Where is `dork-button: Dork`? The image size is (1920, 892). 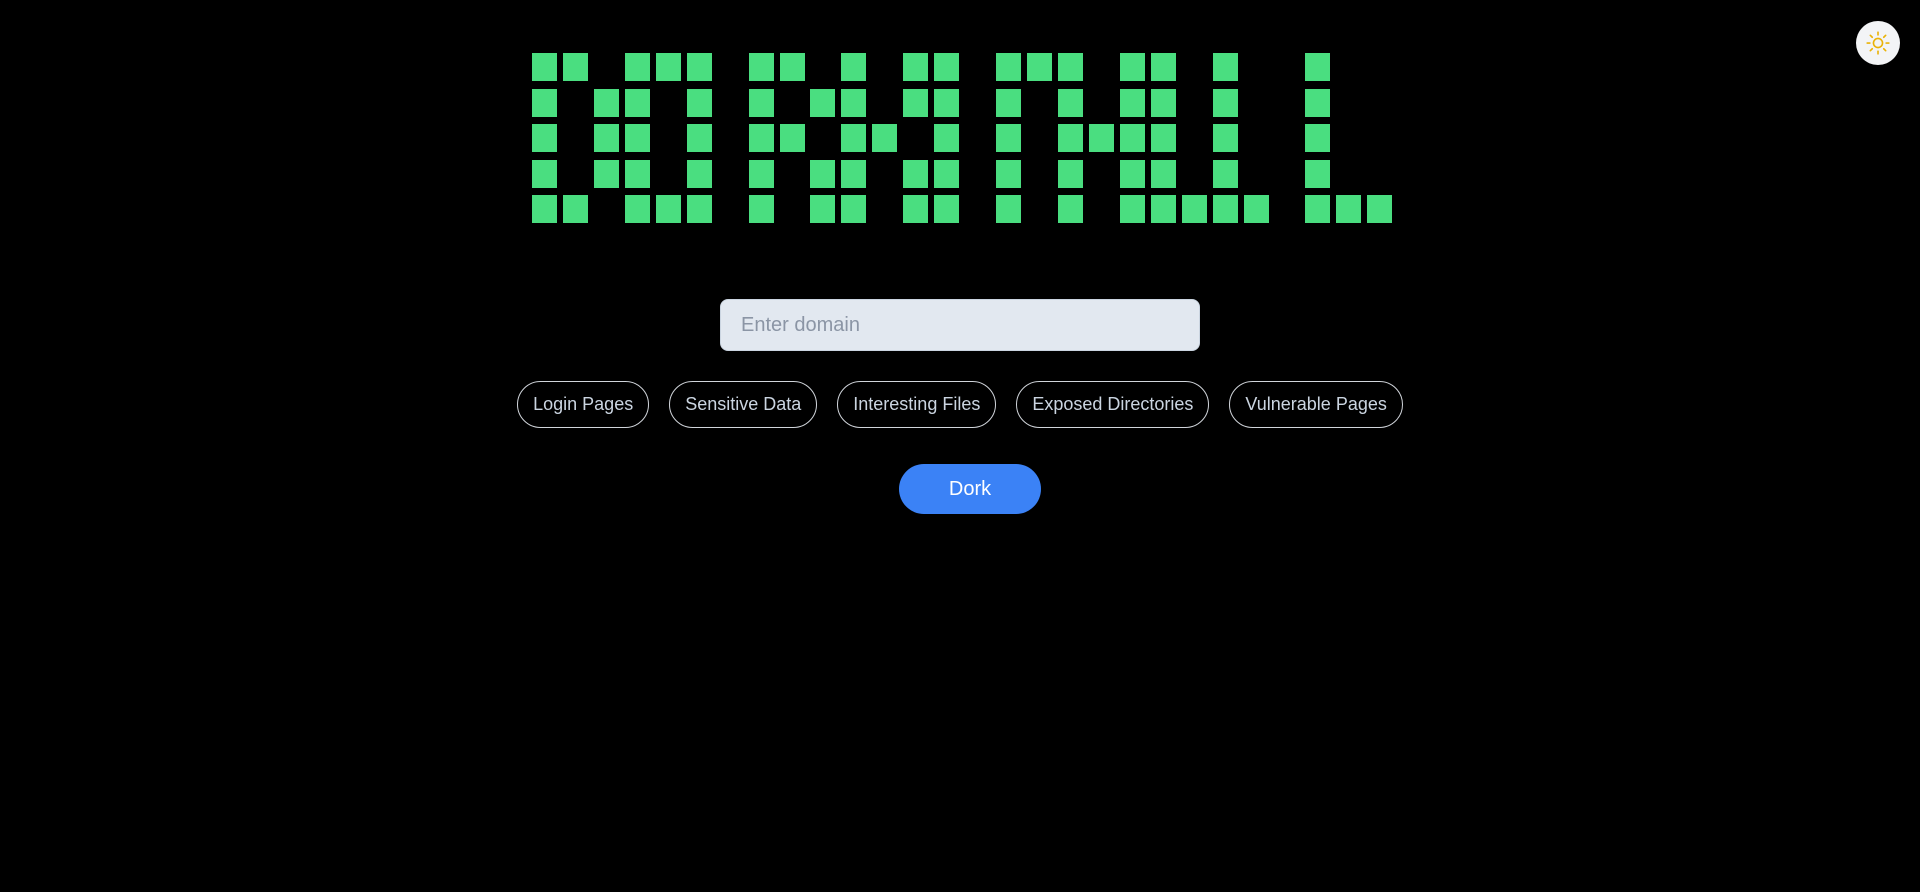 dork-button: Dork is located at coordinates (970, 489).